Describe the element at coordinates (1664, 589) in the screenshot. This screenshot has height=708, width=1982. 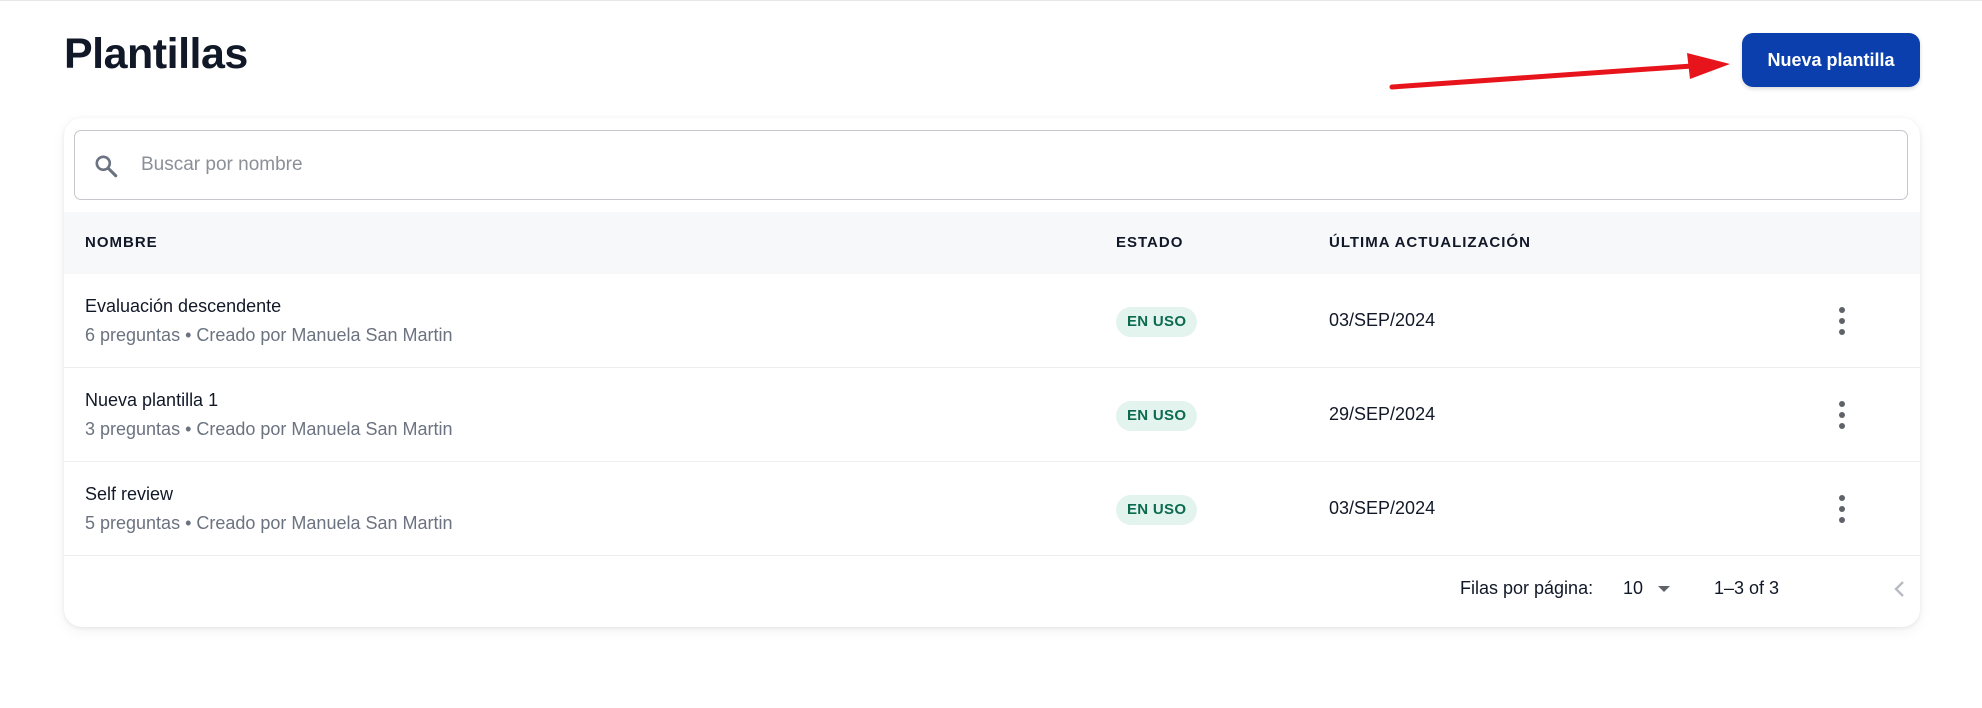
I see `caret-down-icon` at that location.